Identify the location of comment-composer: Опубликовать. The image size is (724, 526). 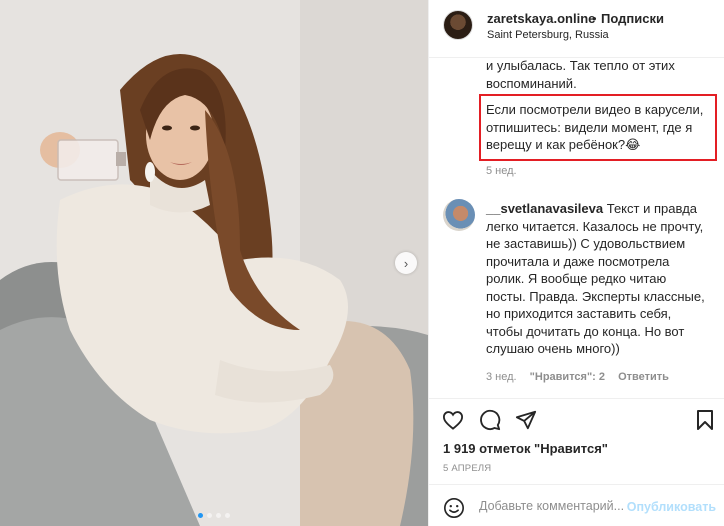
(576, 505).